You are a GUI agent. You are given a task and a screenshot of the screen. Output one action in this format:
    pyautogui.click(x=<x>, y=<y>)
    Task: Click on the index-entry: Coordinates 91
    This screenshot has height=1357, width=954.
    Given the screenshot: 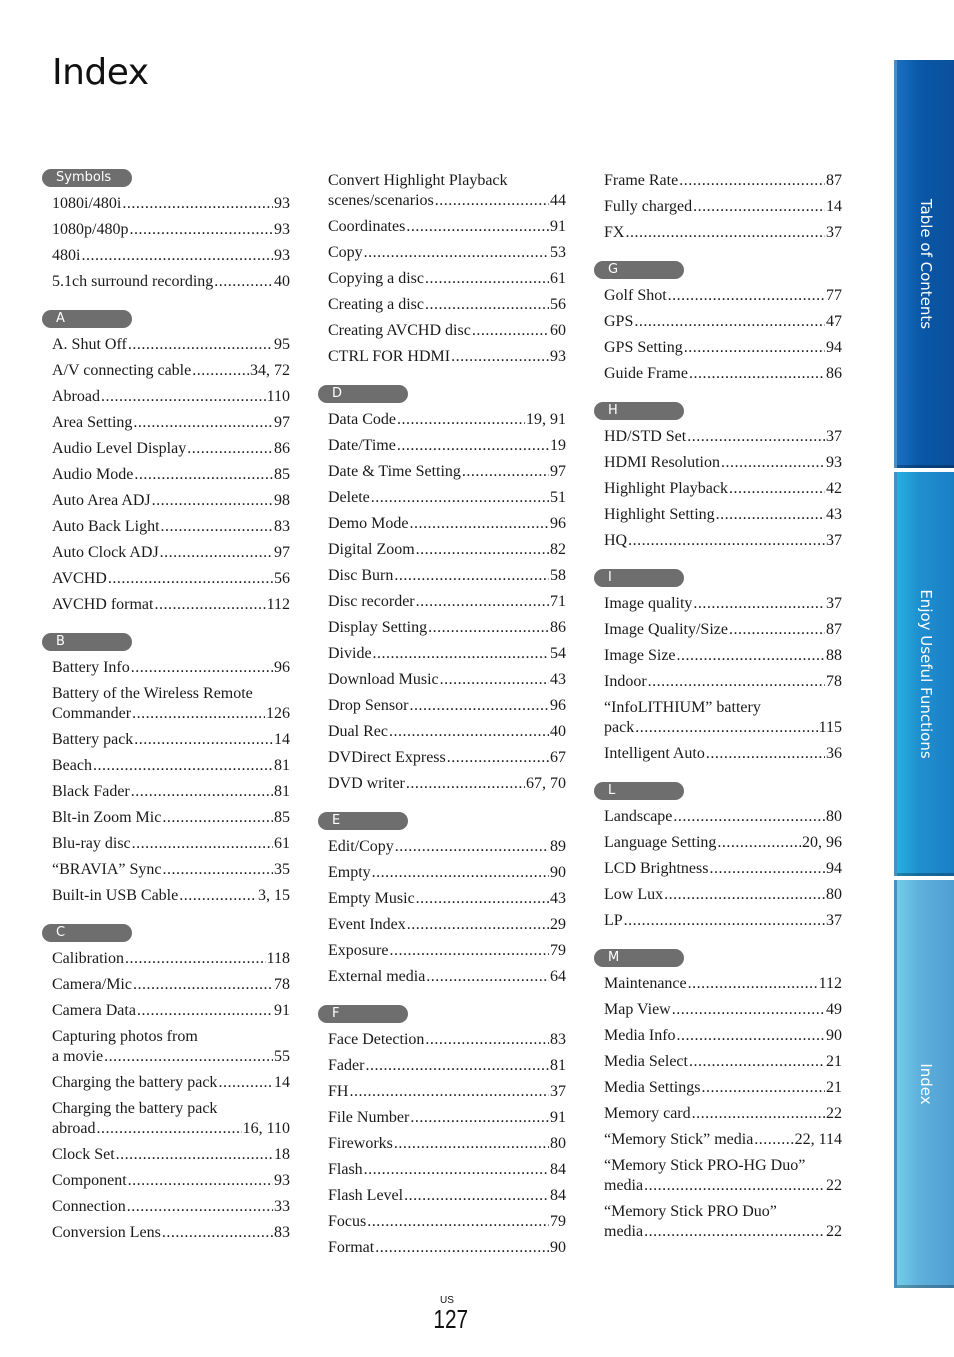 What is the action you would take?
    pyautogui.click(x=447, y=227)
    